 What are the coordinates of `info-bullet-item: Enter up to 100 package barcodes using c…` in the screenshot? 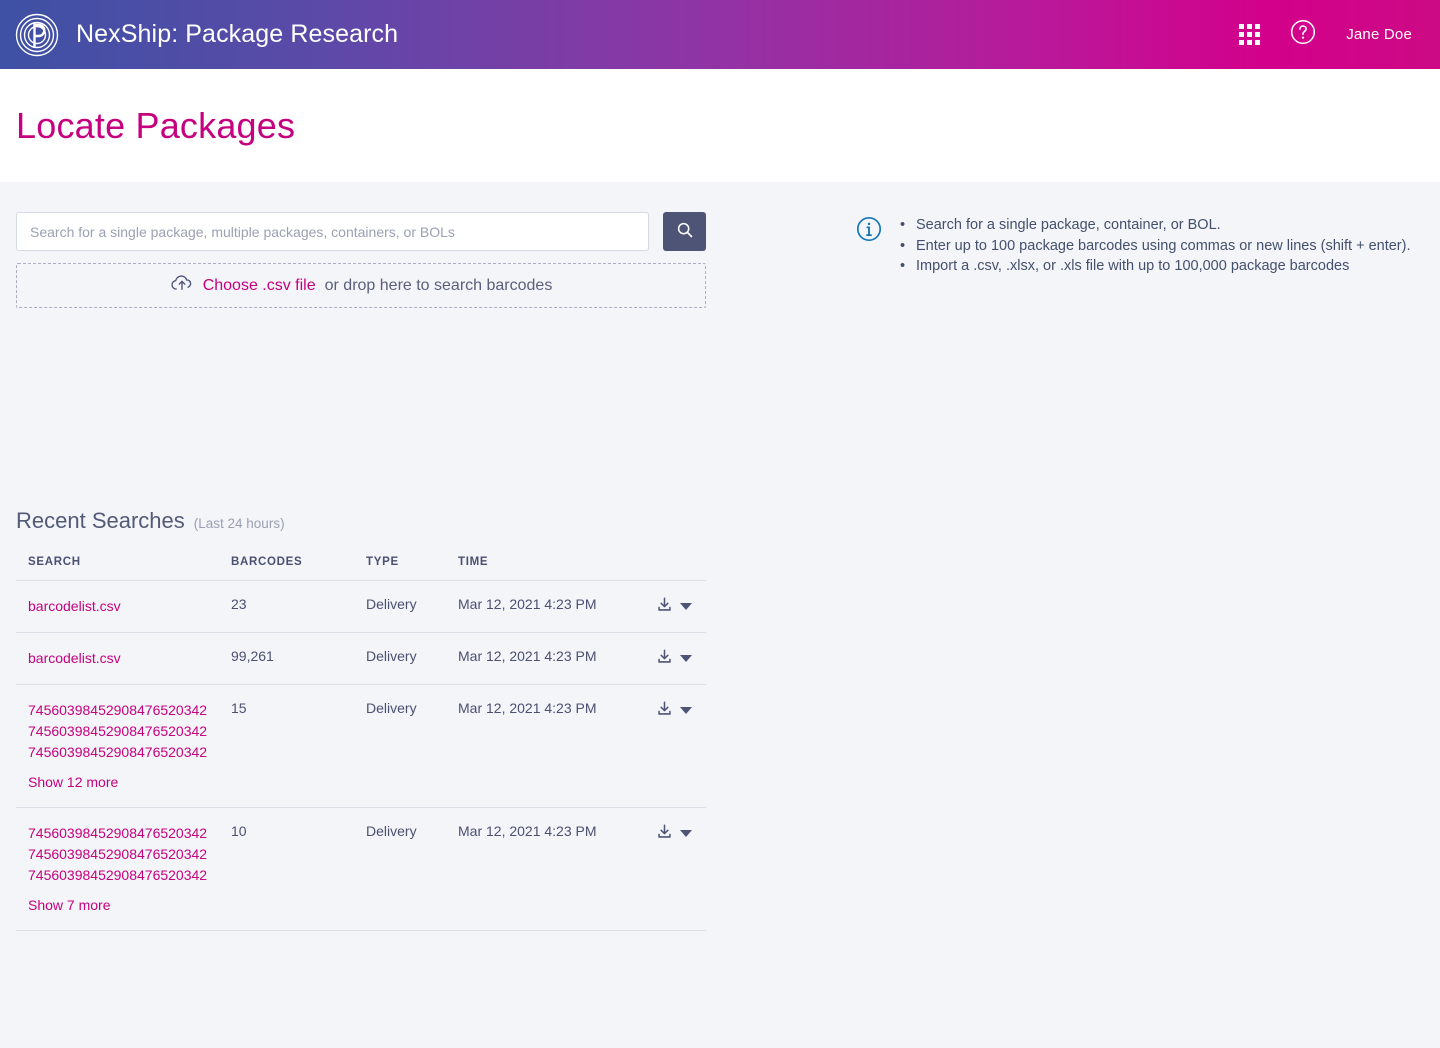 It's located at (1155, 246).